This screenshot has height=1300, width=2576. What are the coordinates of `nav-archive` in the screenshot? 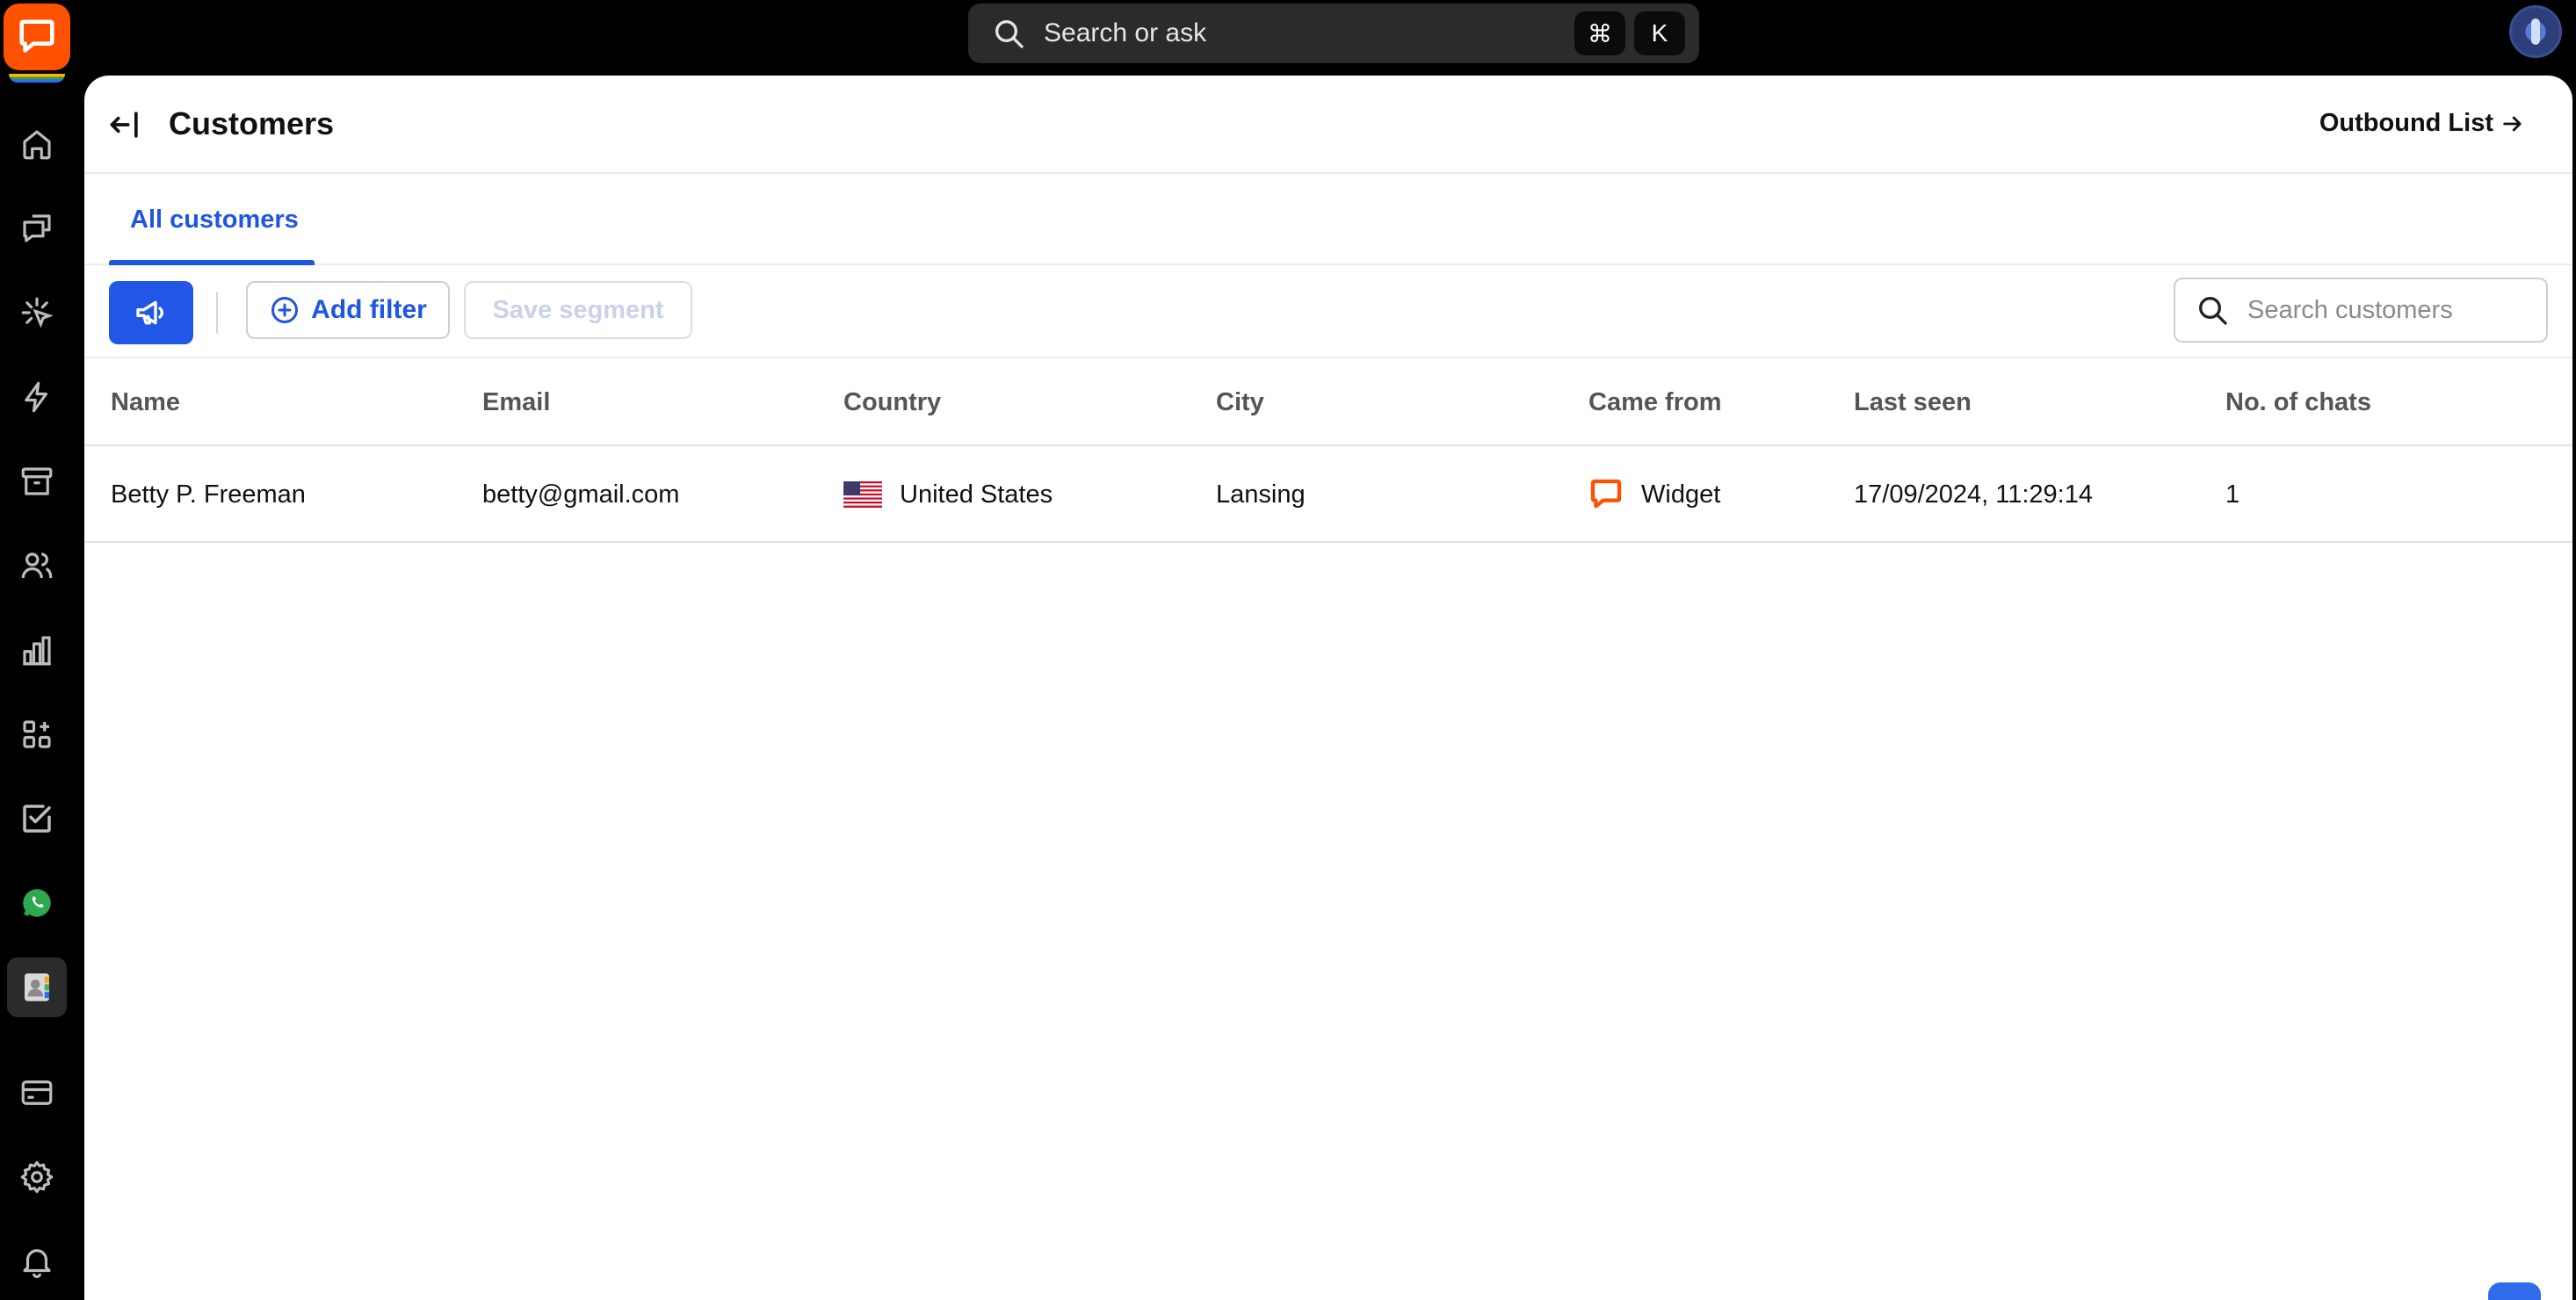 It's located at (37, 481).